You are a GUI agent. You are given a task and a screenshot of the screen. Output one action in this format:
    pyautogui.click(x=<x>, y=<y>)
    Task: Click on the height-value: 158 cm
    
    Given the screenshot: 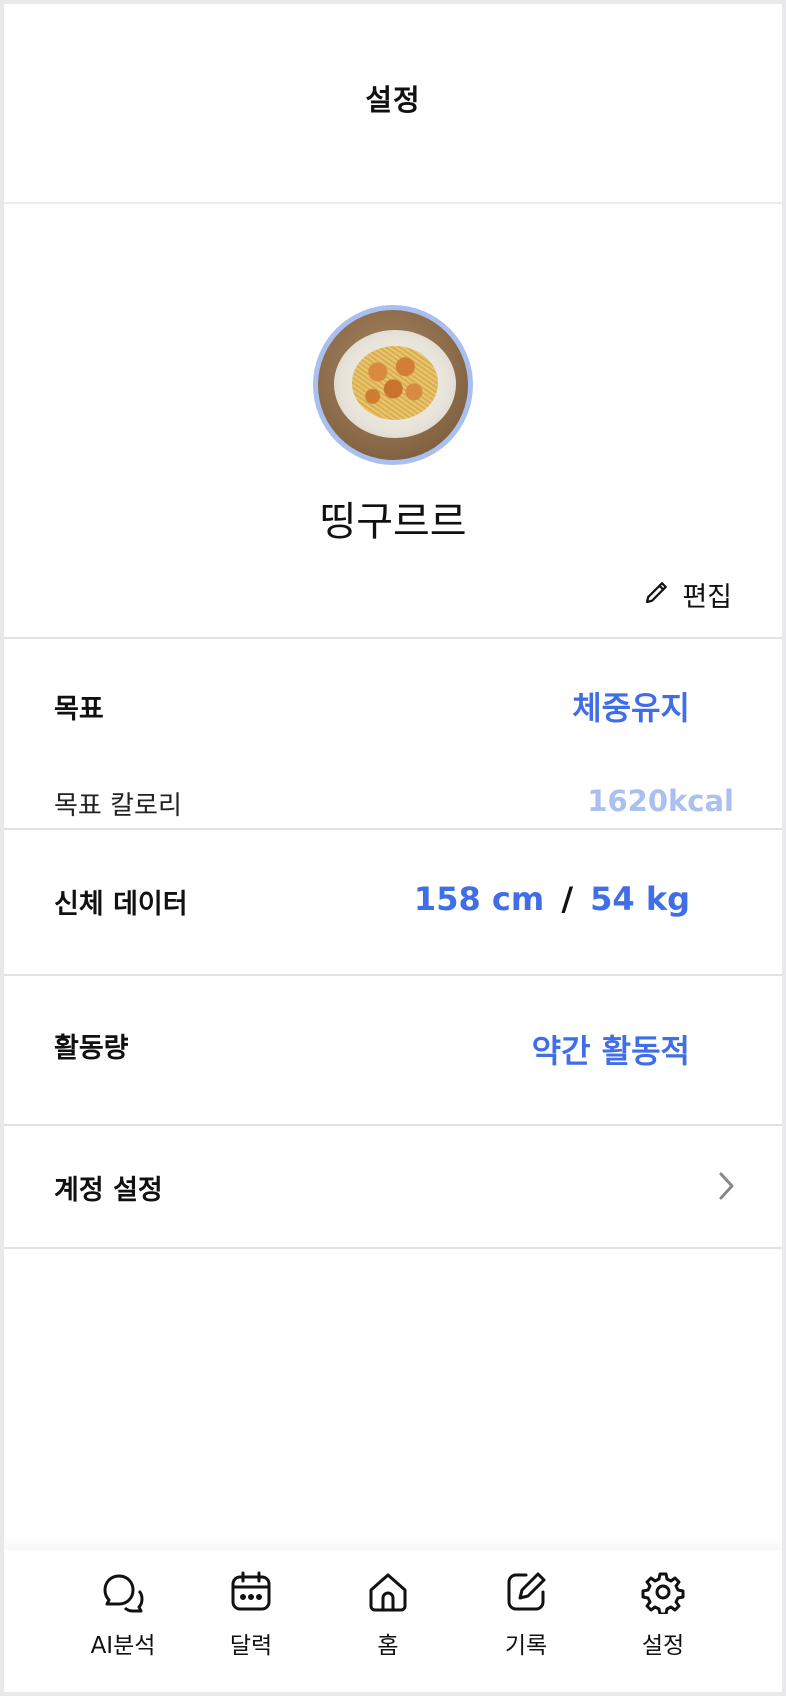 What is the action you would take?
    pyautogui.click(x=479, y=899)
    